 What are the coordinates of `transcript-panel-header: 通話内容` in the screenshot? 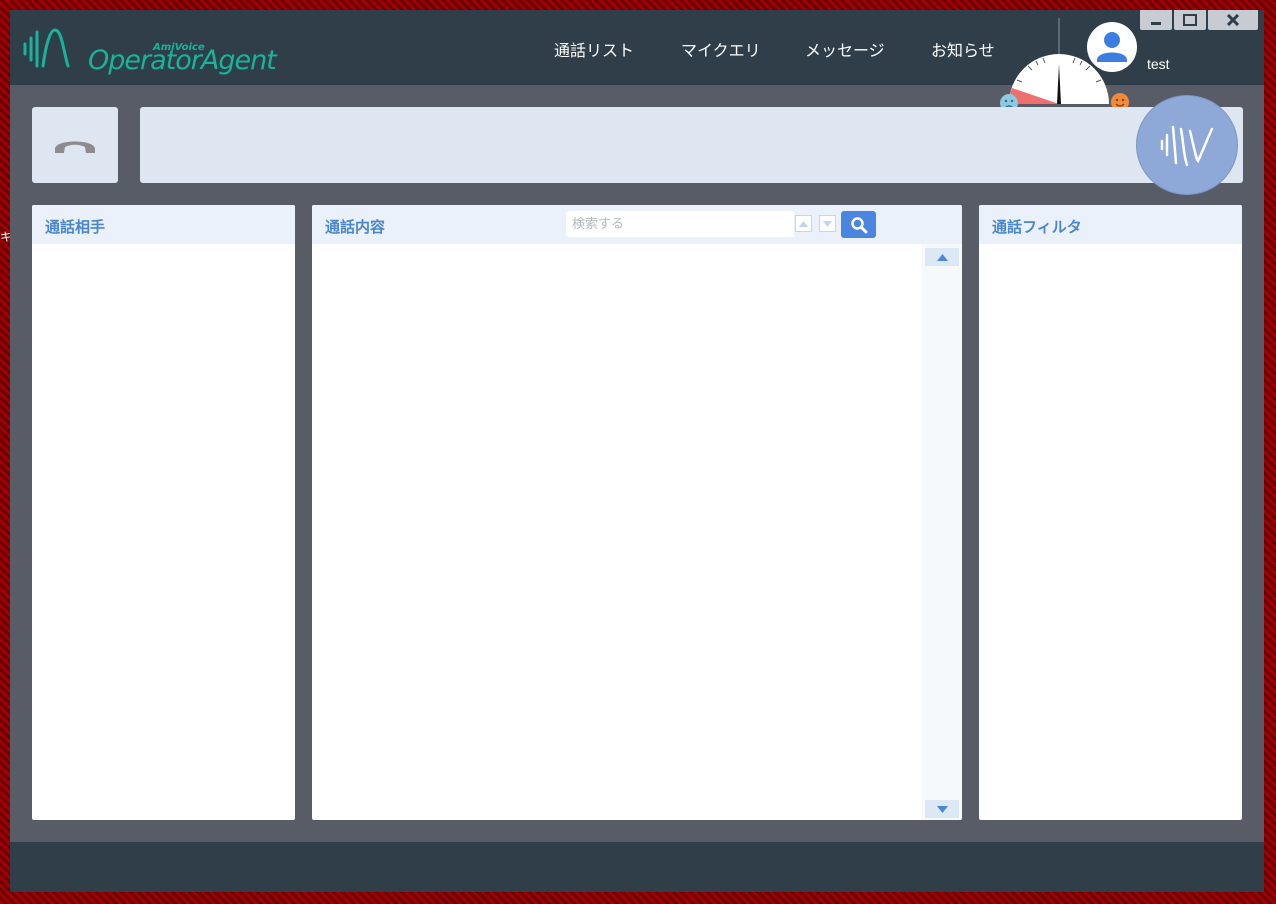 It's located at (637, 224).